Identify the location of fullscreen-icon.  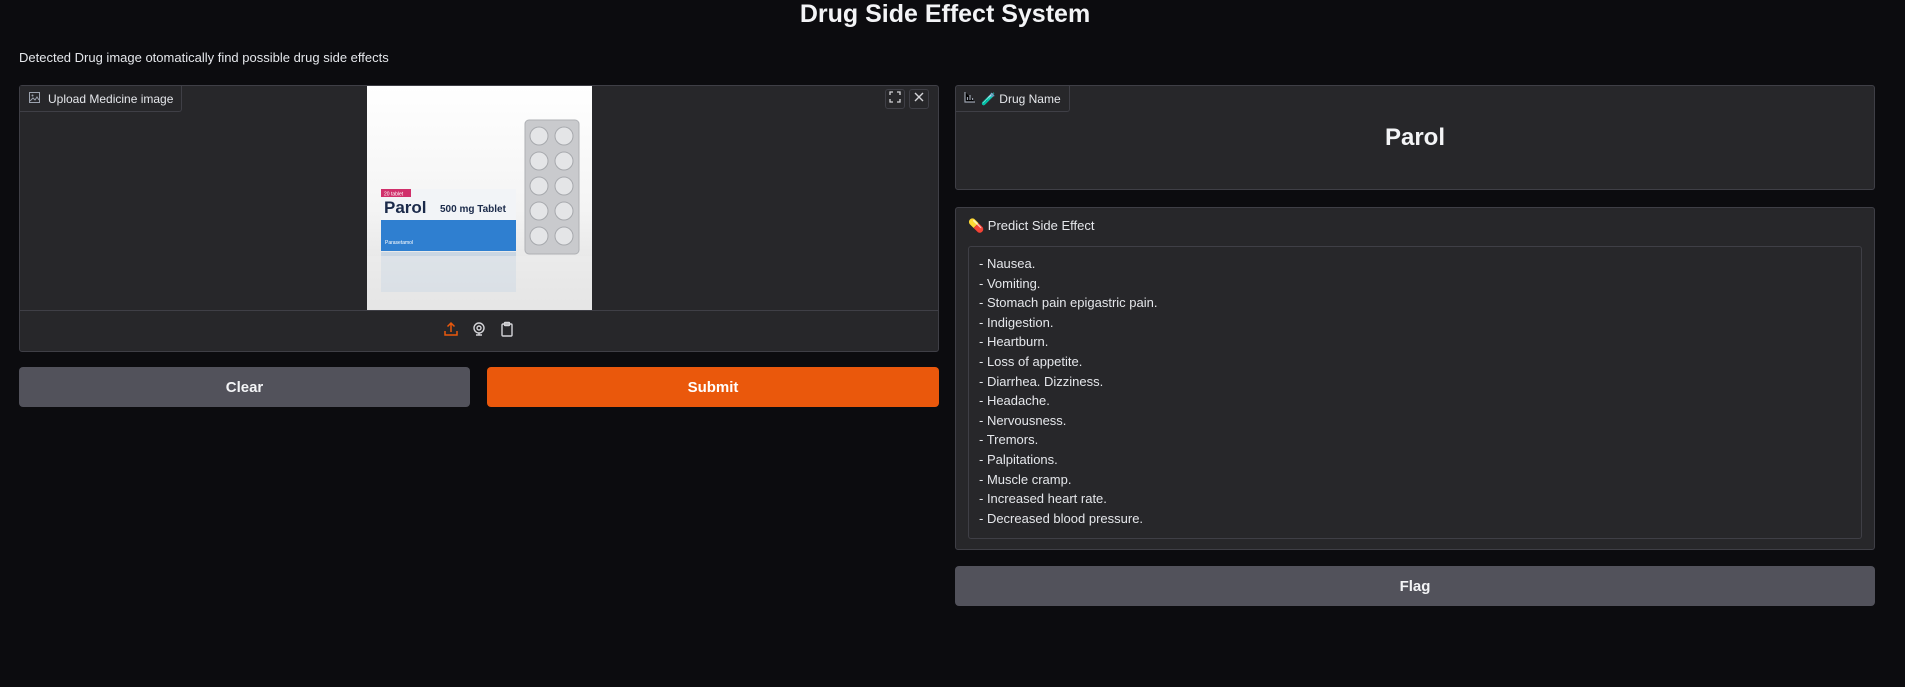
(895, 99).